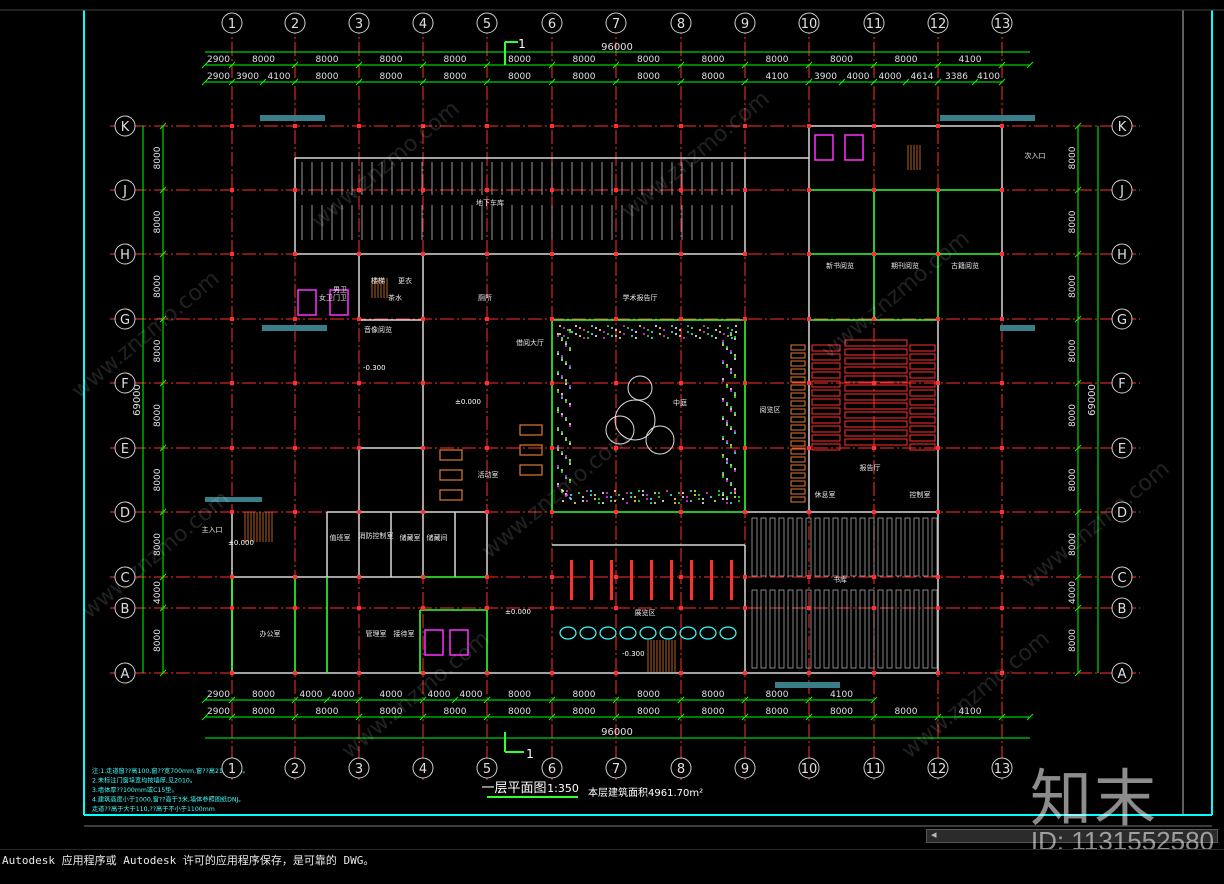 This screenshot has width=1224, height=884. Describe the element at coordinates (938, 769) in the screenshot. I see `grid-label-12-bottom: 12` at that location.